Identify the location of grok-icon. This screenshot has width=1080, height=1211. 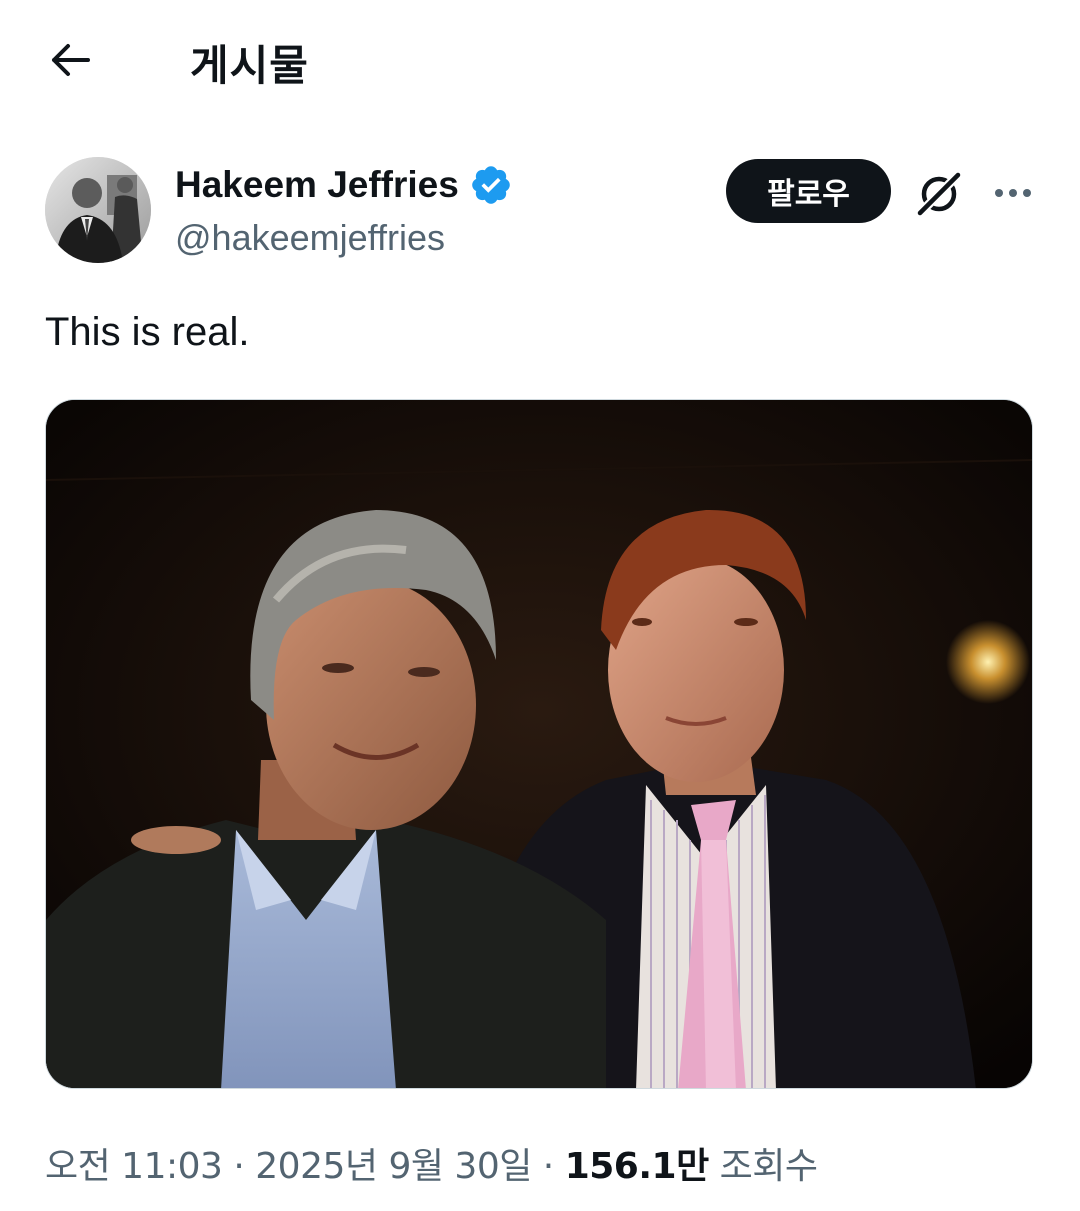
(939, 194).